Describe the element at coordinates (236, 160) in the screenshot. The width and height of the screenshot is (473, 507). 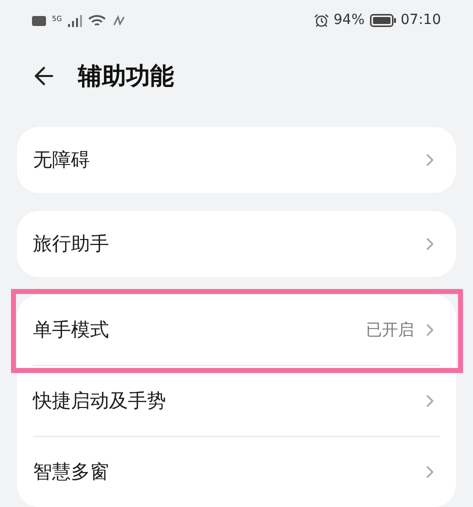
I see `settings-item: 无障碍` at that location.